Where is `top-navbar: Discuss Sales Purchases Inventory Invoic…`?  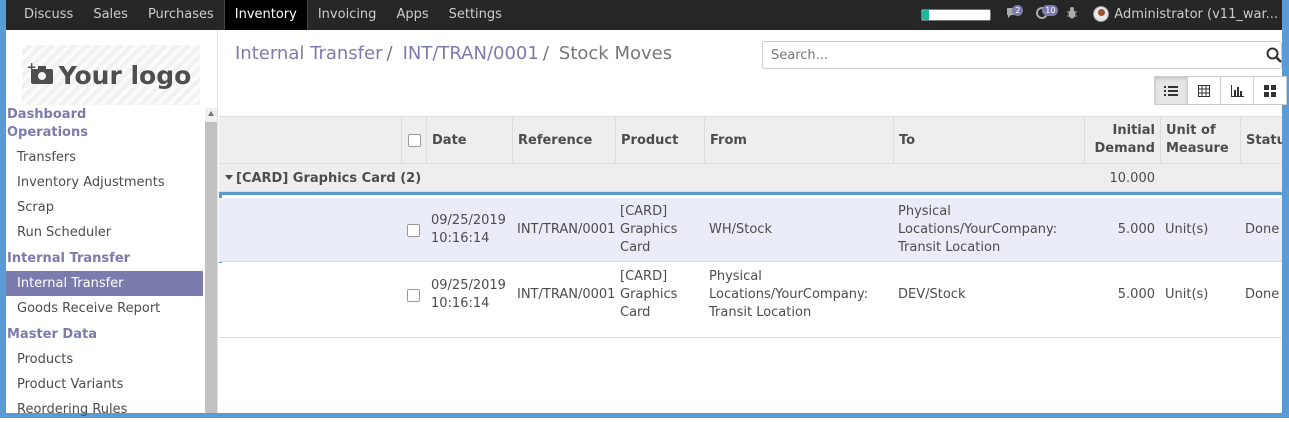
top-navbar: Discuss Sales Purchases Inventory Invoic… is located at coordinates (644, 15).